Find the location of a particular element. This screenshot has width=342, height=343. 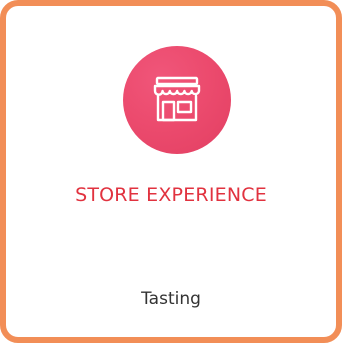

store-icon is located at coordinates (177, 99).